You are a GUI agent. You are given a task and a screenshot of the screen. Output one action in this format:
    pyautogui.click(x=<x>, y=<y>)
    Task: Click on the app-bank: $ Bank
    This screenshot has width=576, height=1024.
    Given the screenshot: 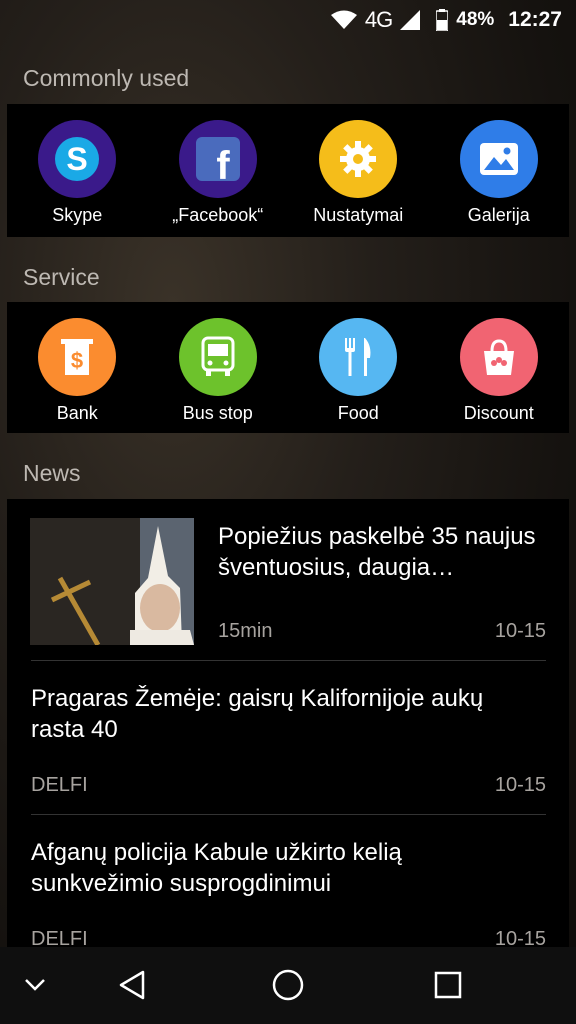 What is the action you would take?
    pyautogui.click(x=77, y=371)
    